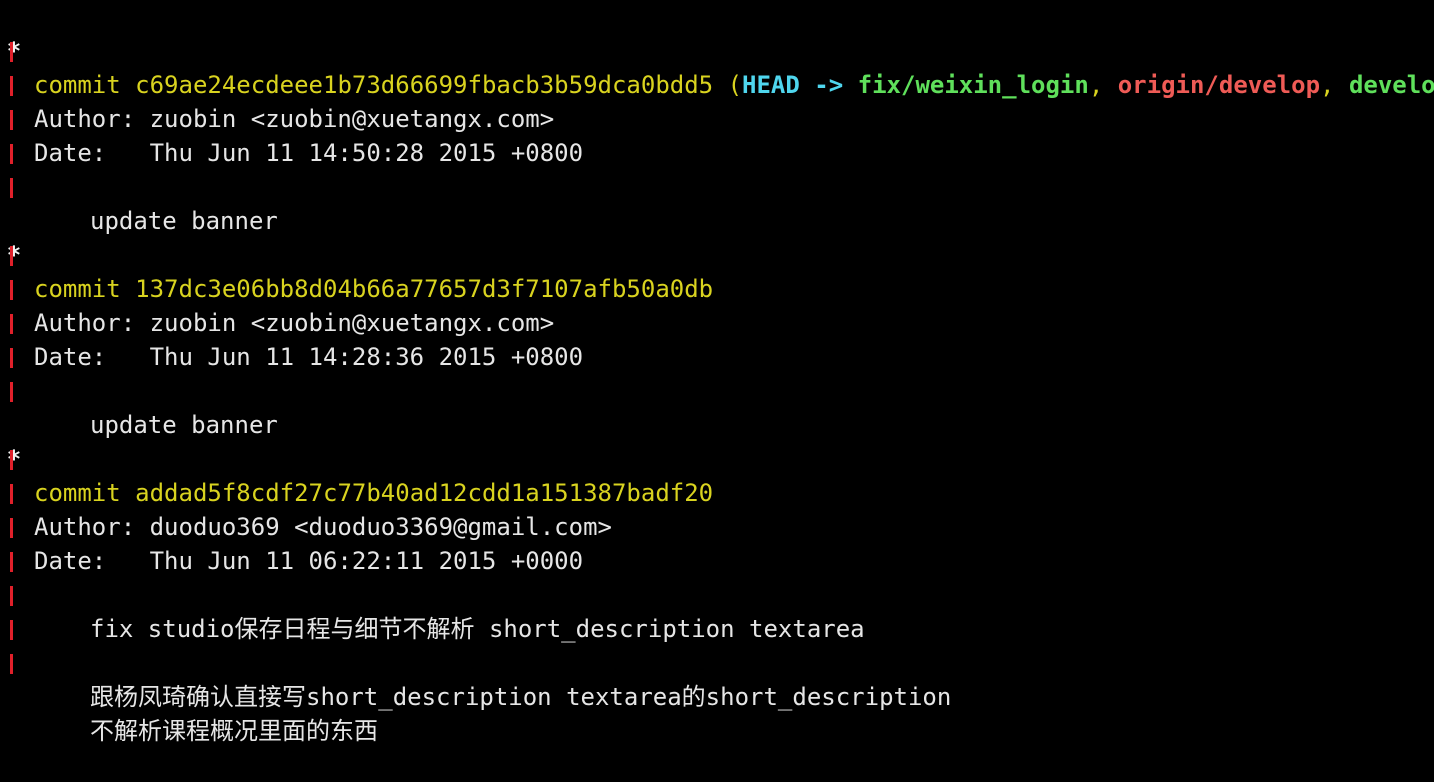 The image size is (1434, 782). What do you see at coordinates (771, 85) in the screenshot?
I see `ref-head: HEAD` at bounding box center [771, 85].